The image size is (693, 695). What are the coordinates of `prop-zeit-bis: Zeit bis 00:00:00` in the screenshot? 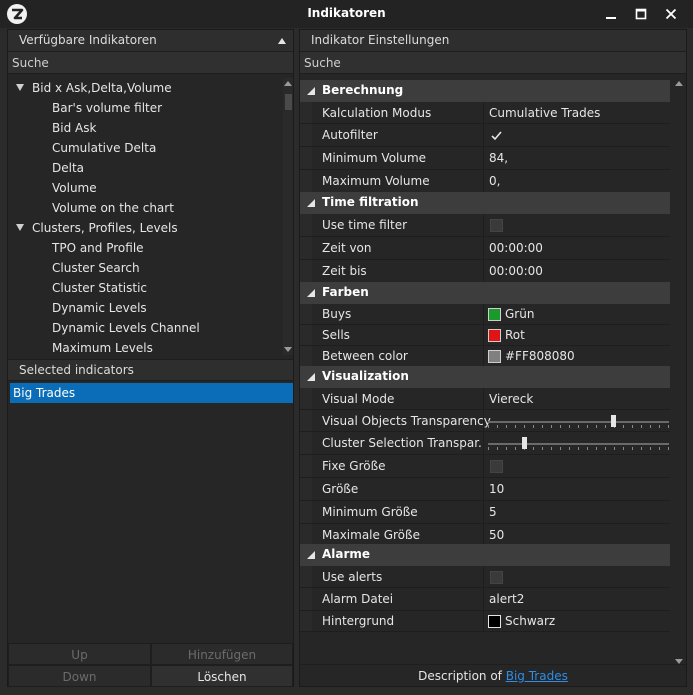 It's located at (485, 271).